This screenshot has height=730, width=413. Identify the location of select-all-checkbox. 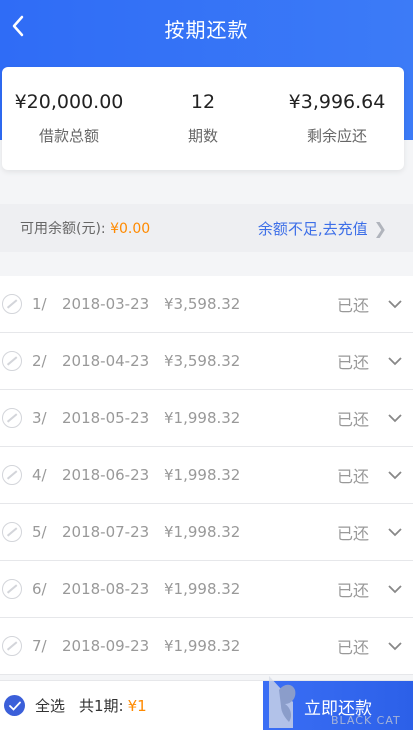
(14, 705).